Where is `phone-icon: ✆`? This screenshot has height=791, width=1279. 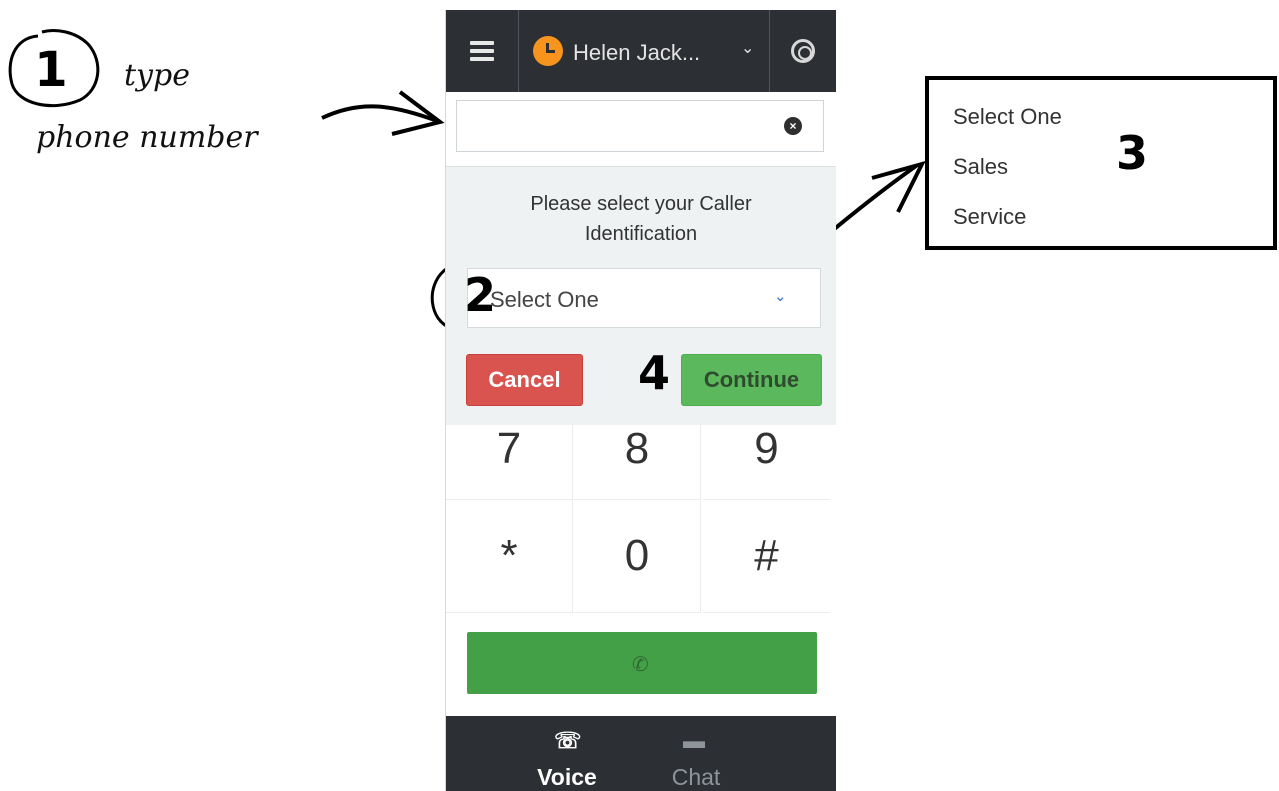
phone-icon: ✆ is located at coordinates (640, 665).